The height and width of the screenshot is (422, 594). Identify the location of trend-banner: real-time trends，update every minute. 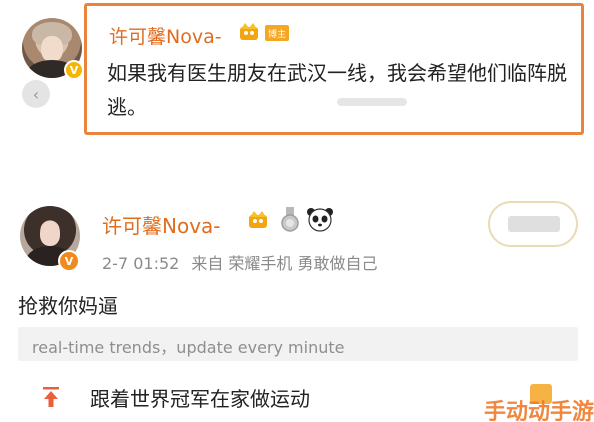
(298, 344).